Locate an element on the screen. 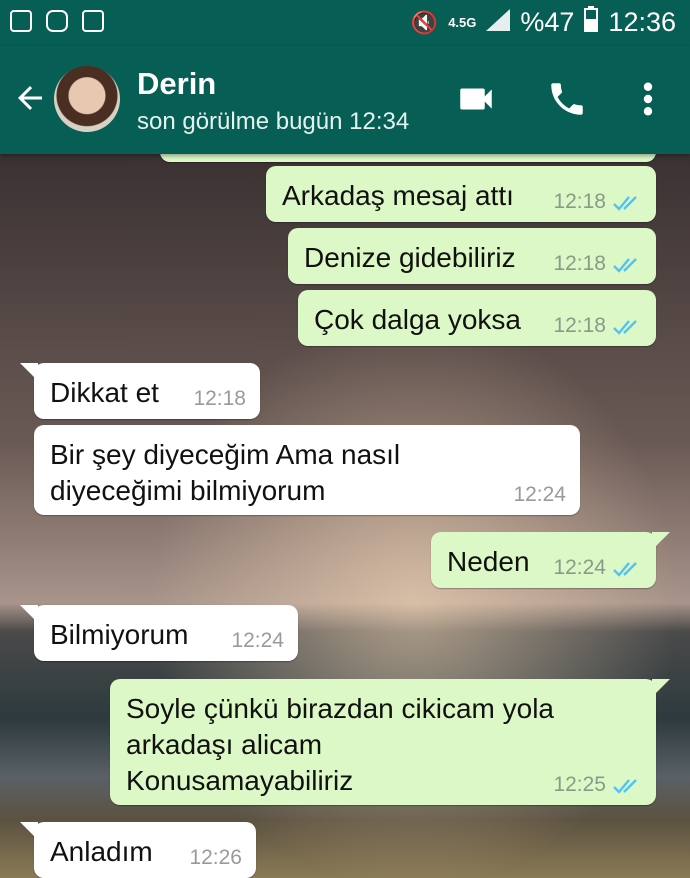 This screenshot has height=878, width=690. message-incoming: Anladım 12:26 is located at coordinates (138, 850).